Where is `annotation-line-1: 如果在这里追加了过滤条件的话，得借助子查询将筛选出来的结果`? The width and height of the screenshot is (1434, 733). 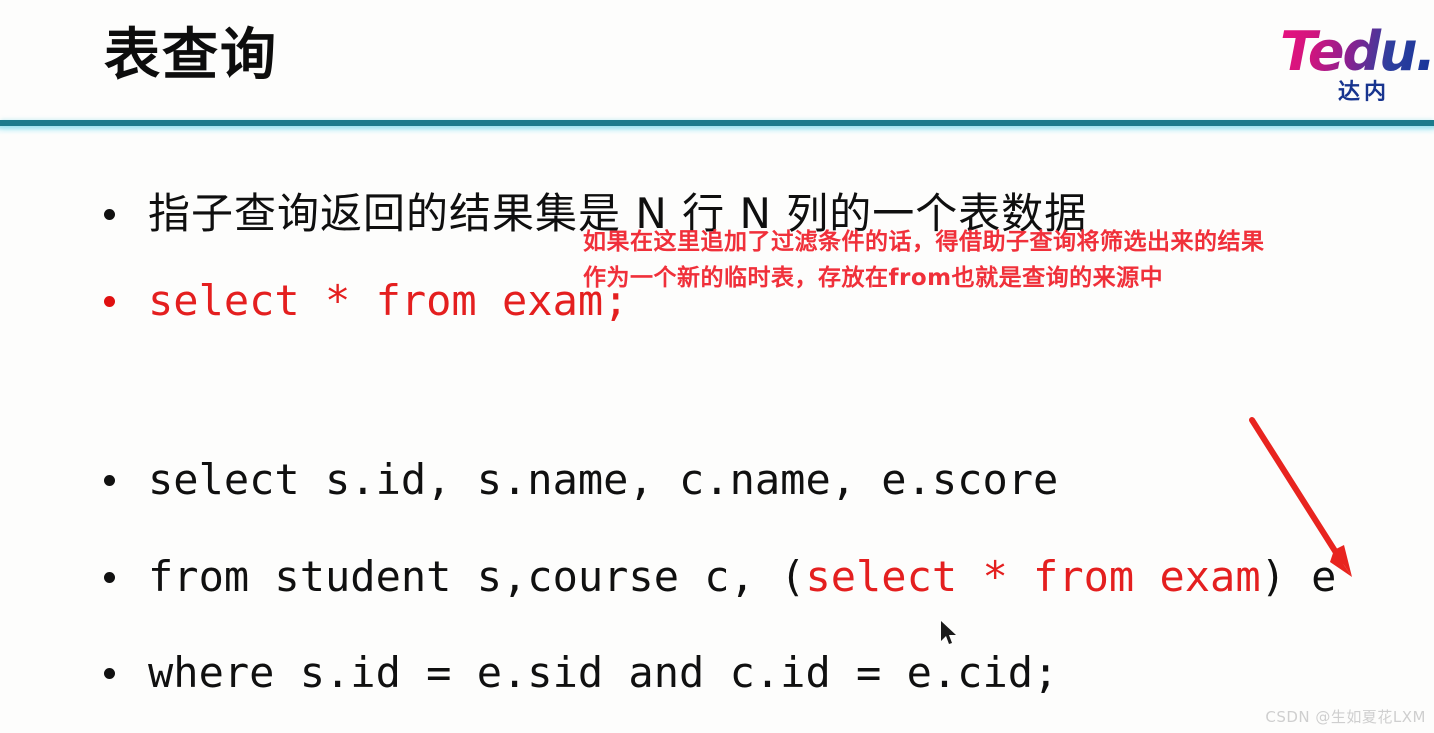
annotation-line-1: 如果在这里追加了过滤条件的话，得借助子查询将筛选出来的结果 is located at coordinates (924, 242).